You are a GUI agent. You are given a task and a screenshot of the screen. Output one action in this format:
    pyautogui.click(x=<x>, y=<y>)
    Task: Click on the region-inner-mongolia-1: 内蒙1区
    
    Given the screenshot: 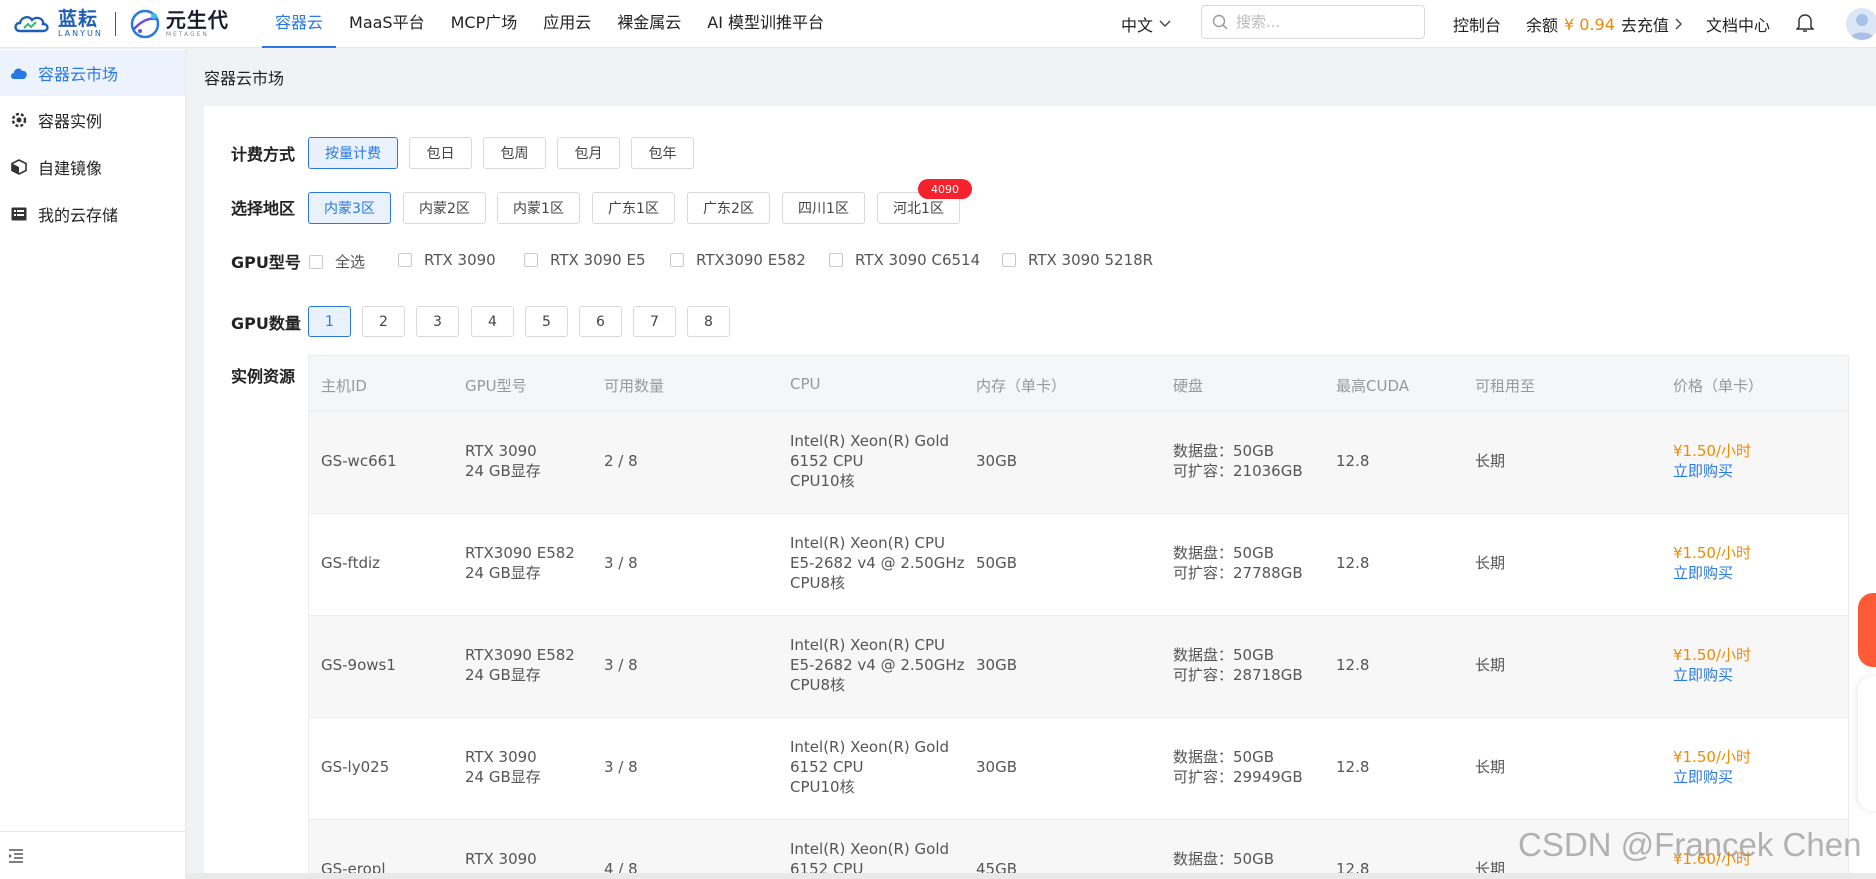 What is the action you would take?
    pyautogui.click(x=538, y=208)
    